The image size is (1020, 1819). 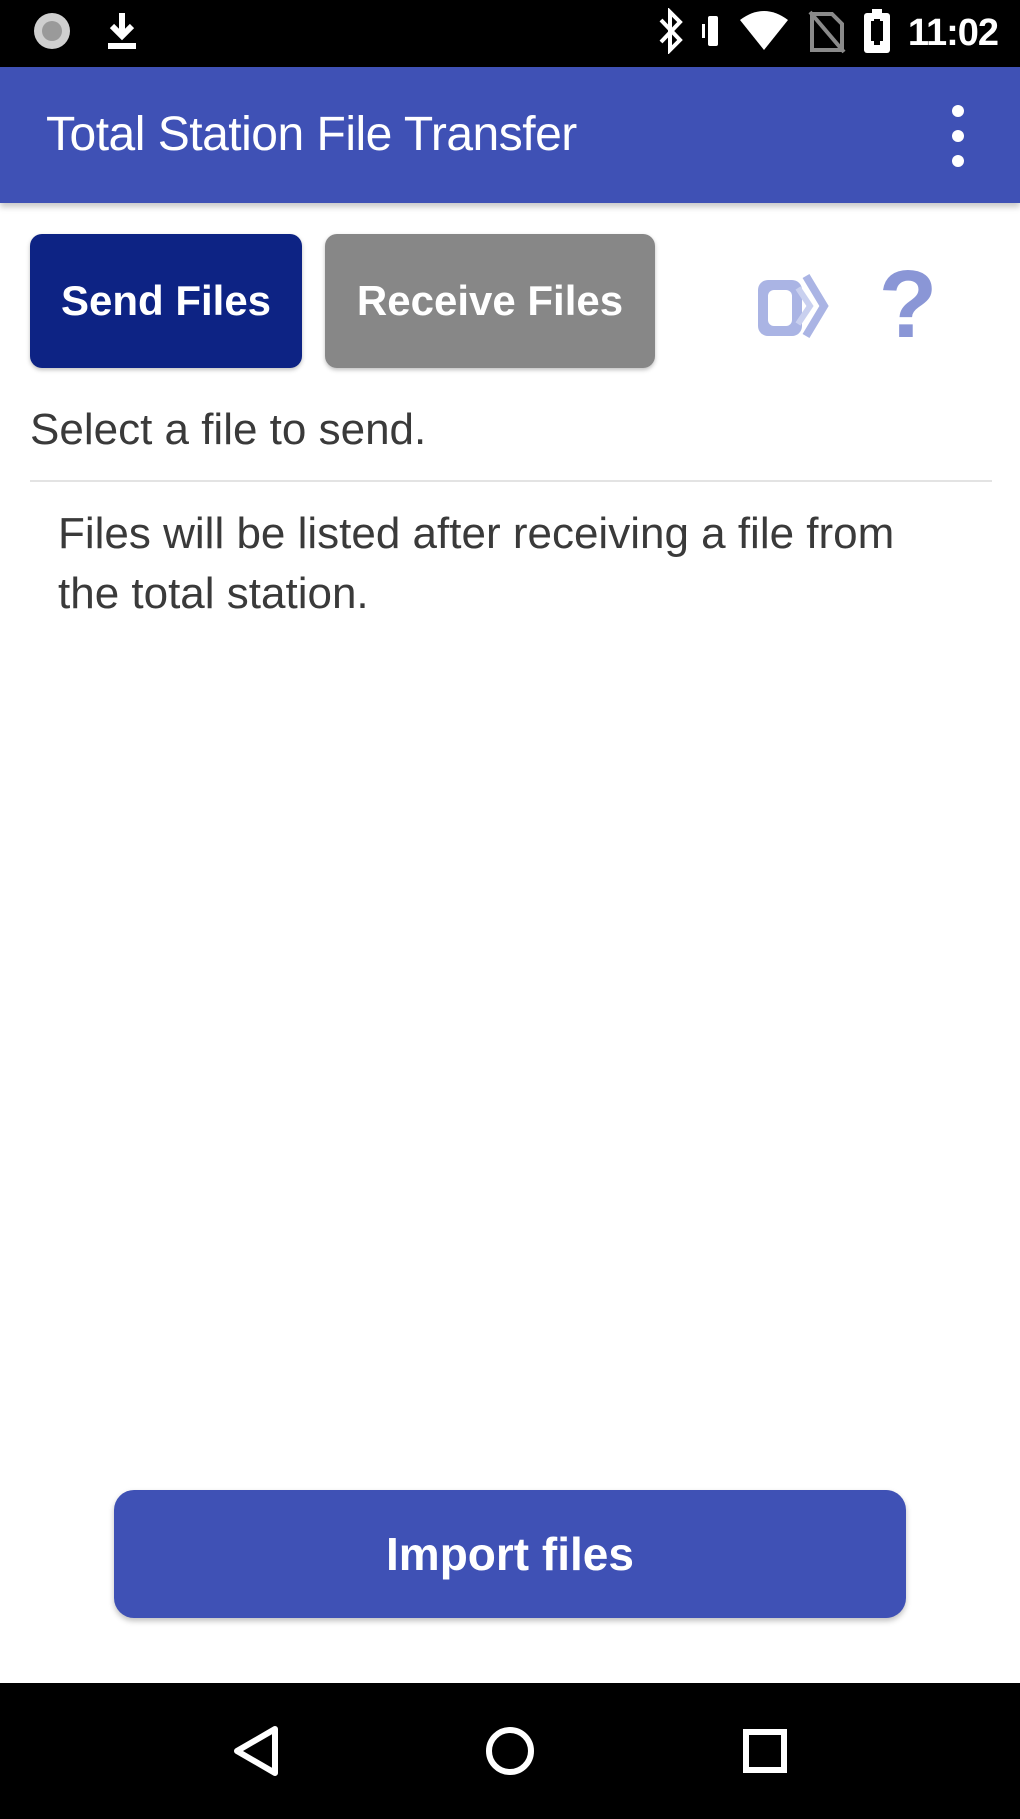 I want to click on recents-icon, so click(x=765, y=1751).